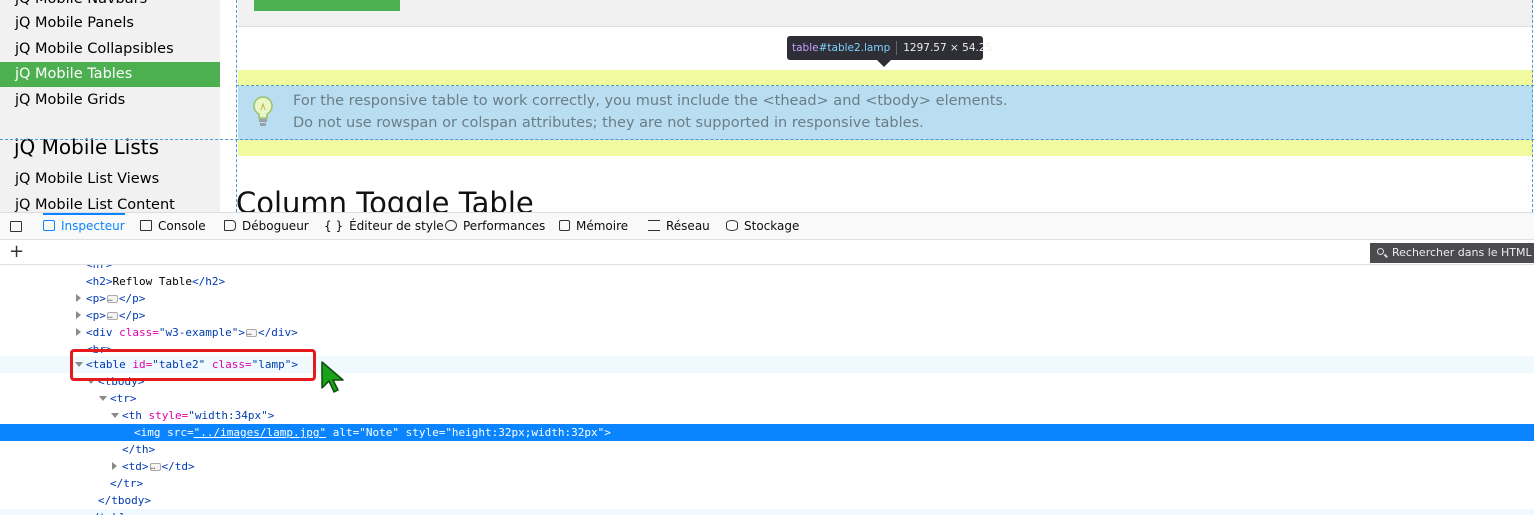 This screenshot has width=1534, height=515. I want to click on memory-icon, so click(564, 225).